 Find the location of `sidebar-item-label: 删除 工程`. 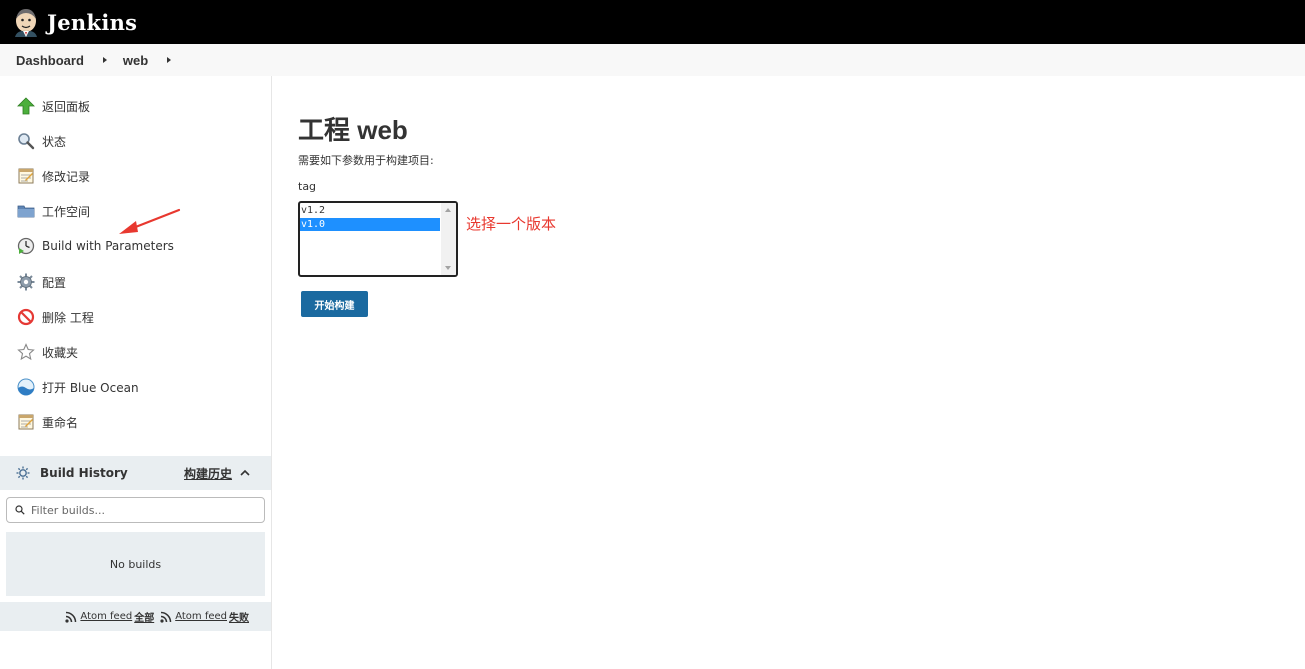

sidebar-item-label: 删除 工程 is located at coordinates (68, 317).